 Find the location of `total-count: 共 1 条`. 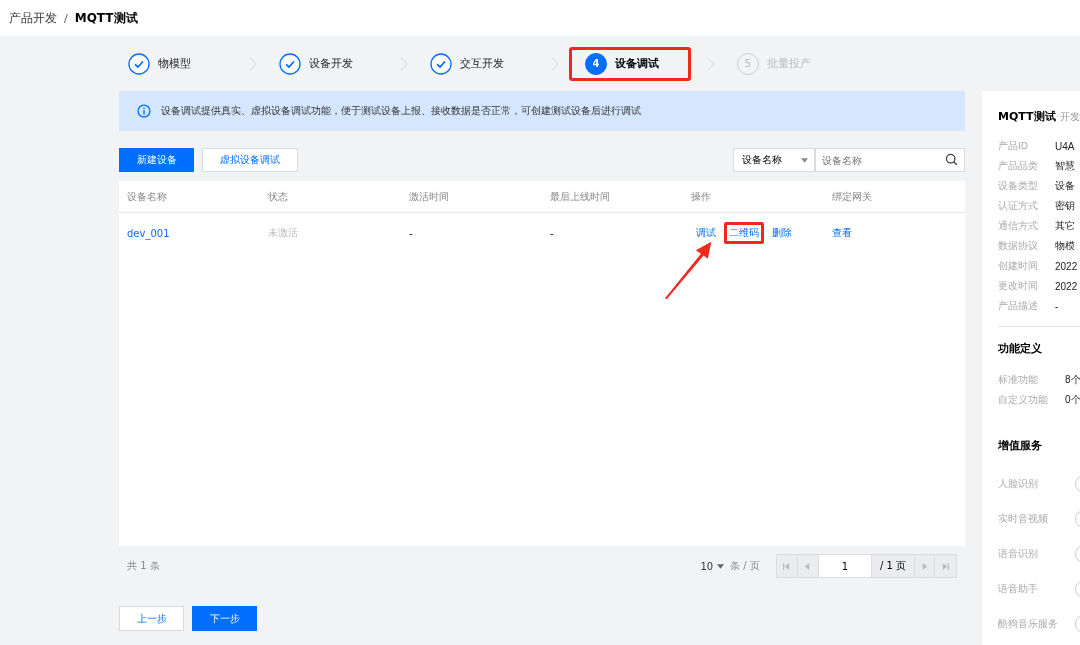

total-count: 共 1 条 is located at coordinates (143, 566).